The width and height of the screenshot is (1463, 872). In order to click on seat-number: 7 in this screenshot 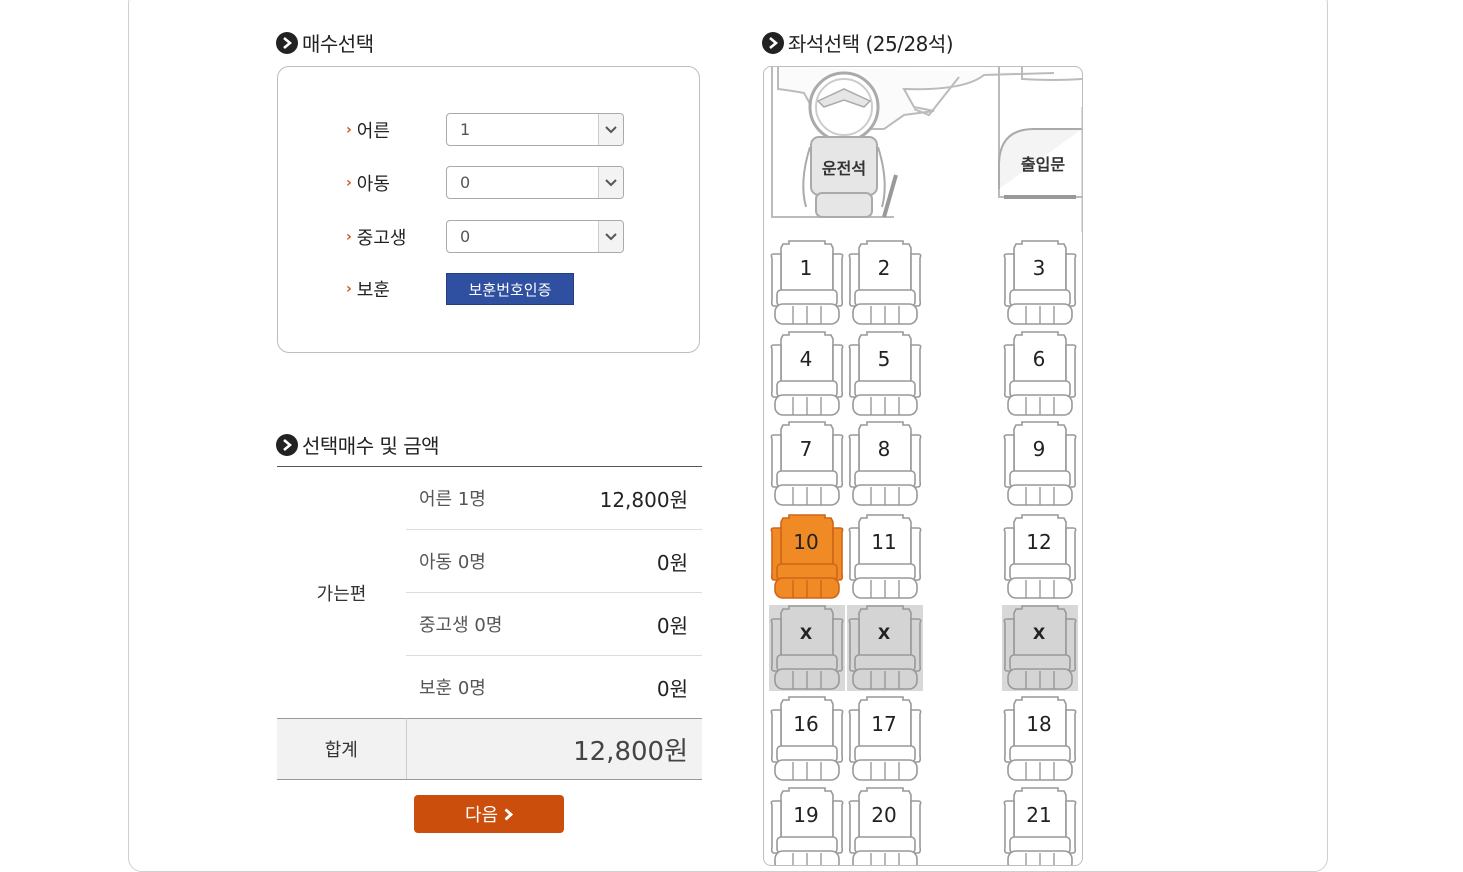, I will do `click(806, 449)`.